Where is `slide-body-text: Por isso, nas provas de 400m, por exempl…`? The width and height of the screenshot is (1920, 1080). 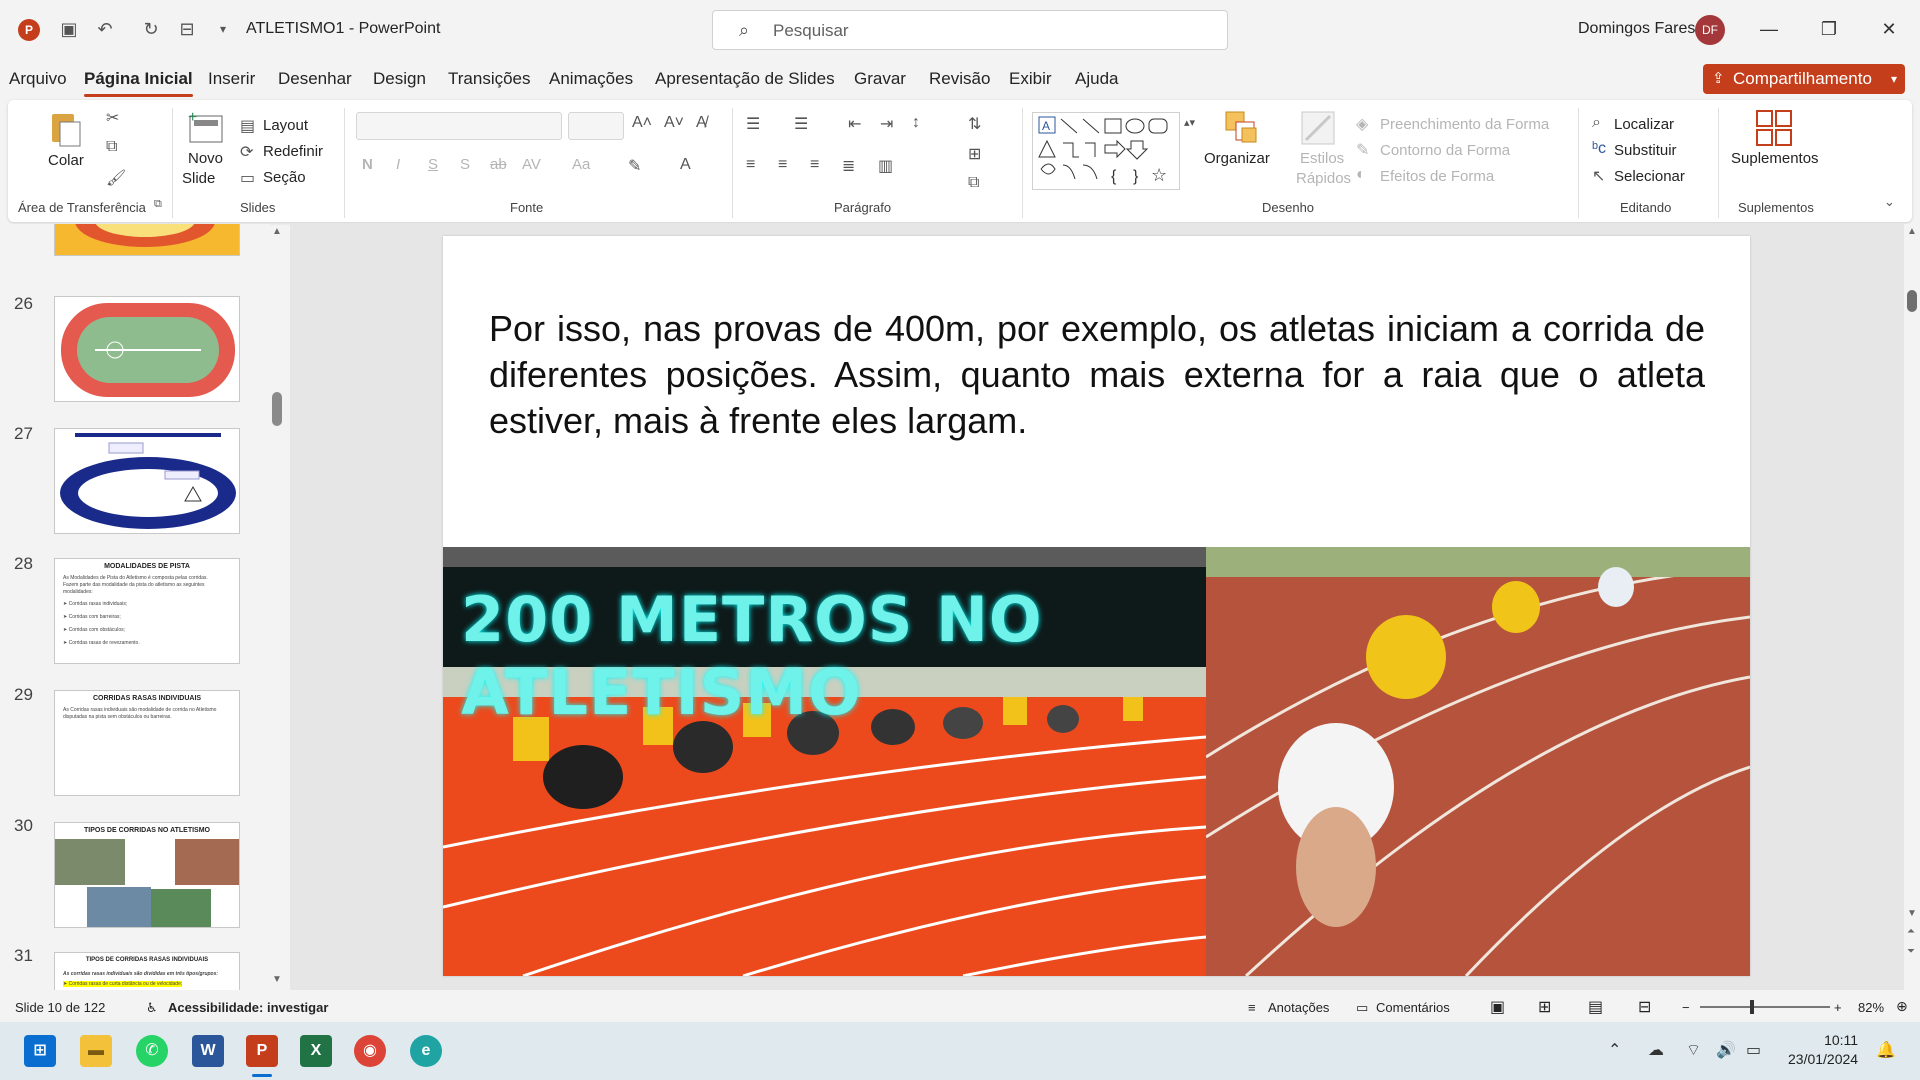
slide-body-text: Por isso, nas provas de 400m, por exempl… is located at coordinates (1097, 375).